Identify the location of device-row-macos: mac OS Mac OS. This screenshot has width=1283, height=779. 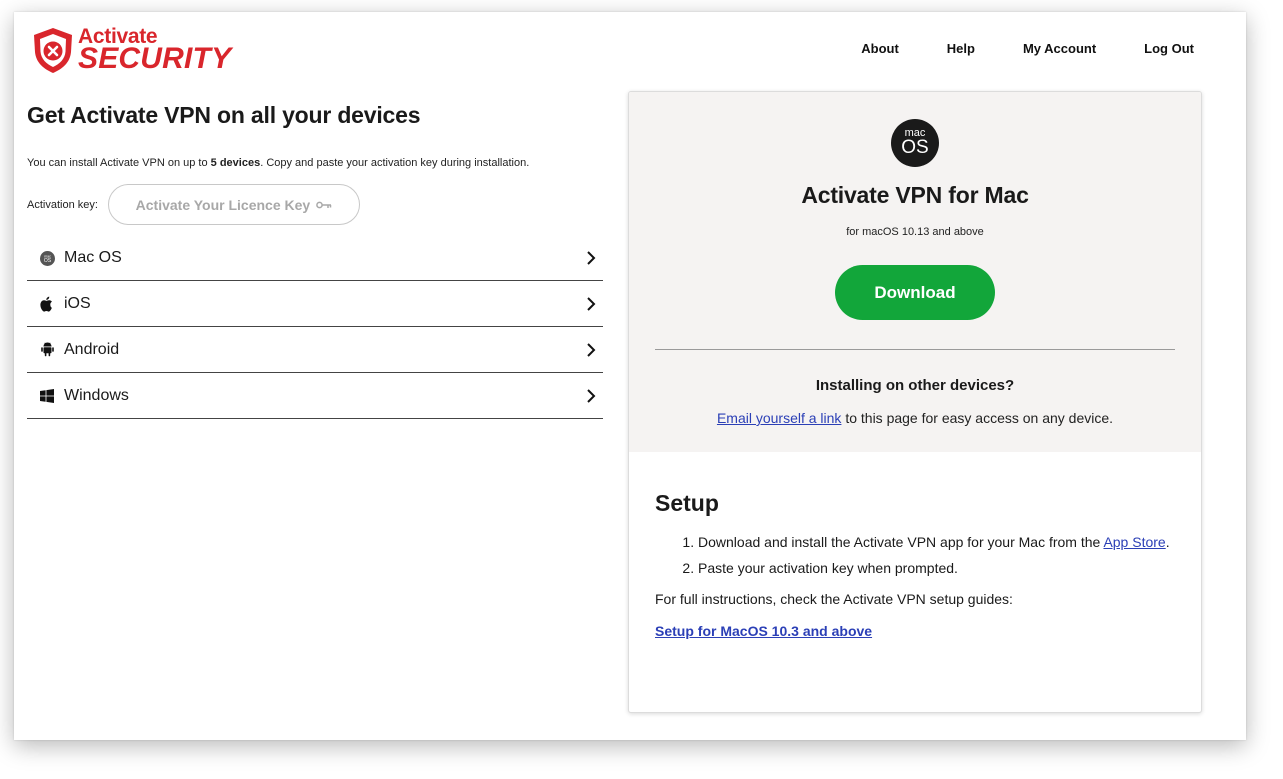
(315, 258).